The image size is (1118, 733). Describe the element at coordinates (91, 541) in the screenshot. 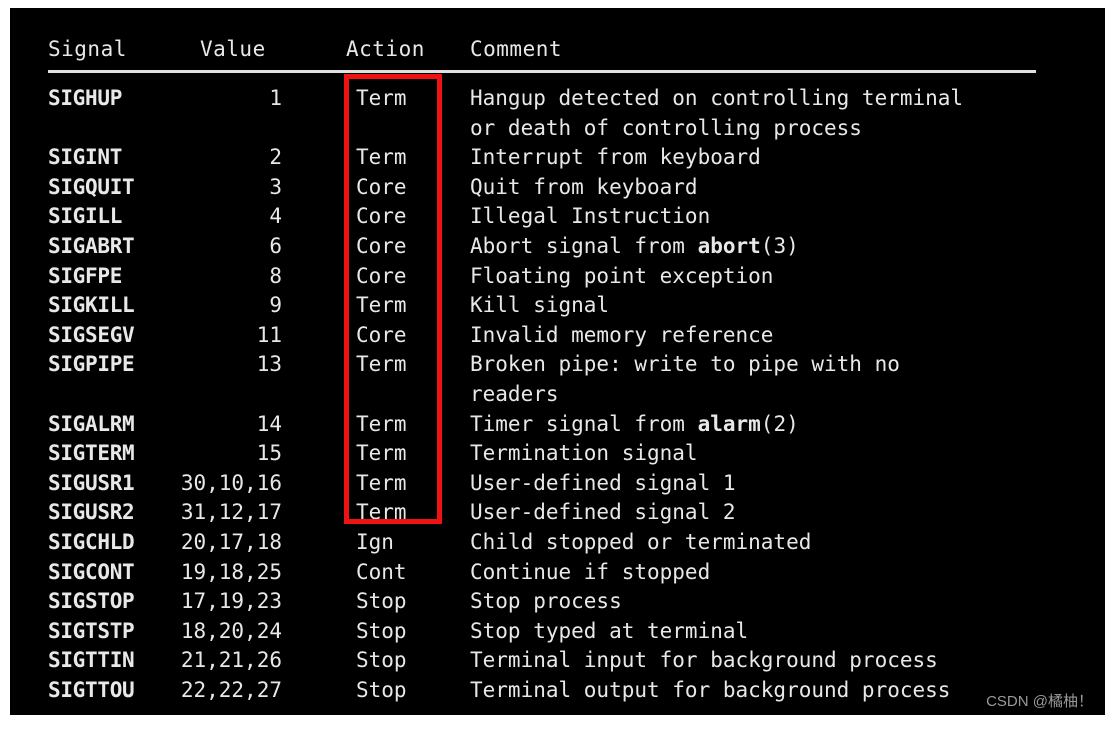

I see `cell-signal: SIGCHLD` at that location.